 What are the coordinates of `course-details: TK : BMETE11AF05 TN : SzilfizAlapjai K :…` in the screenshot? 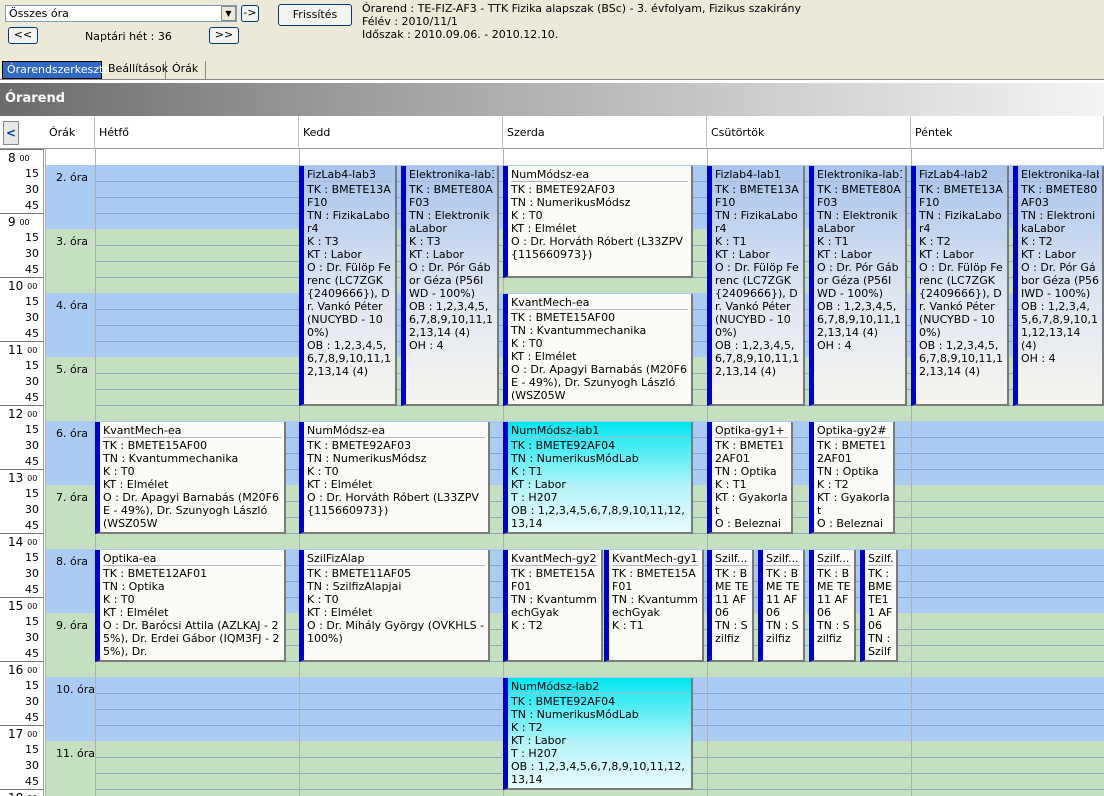 It's located at (396, 606).